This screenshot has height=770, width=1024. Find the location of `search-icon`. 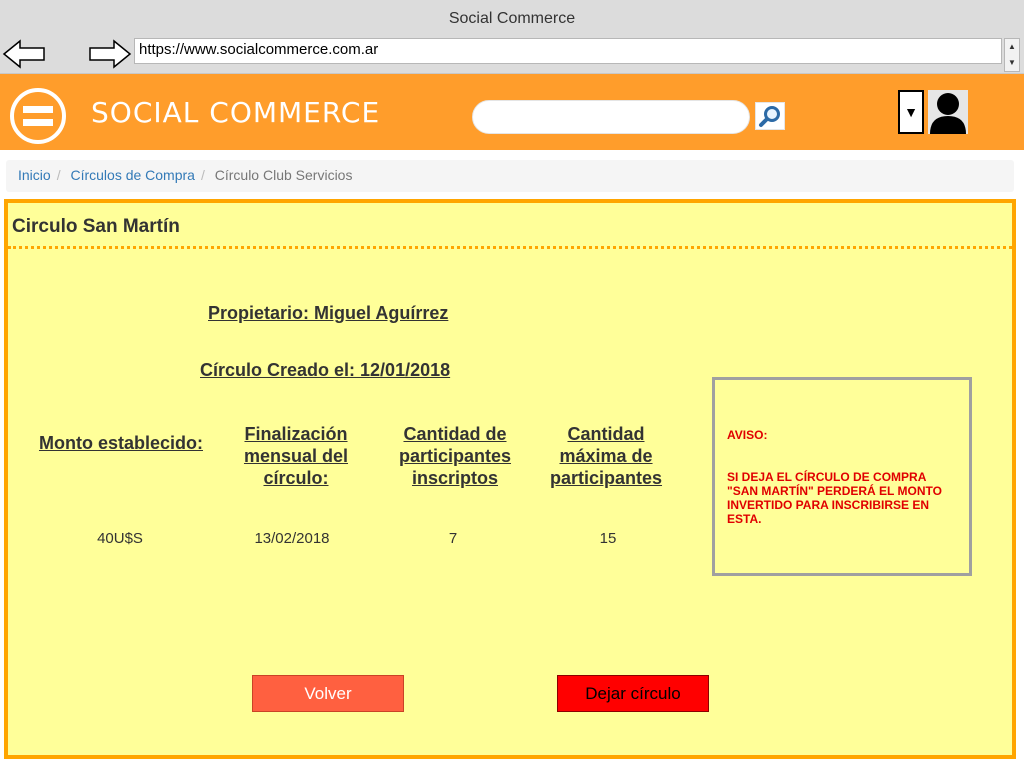

search-icon is located at coordinates (769, 116).